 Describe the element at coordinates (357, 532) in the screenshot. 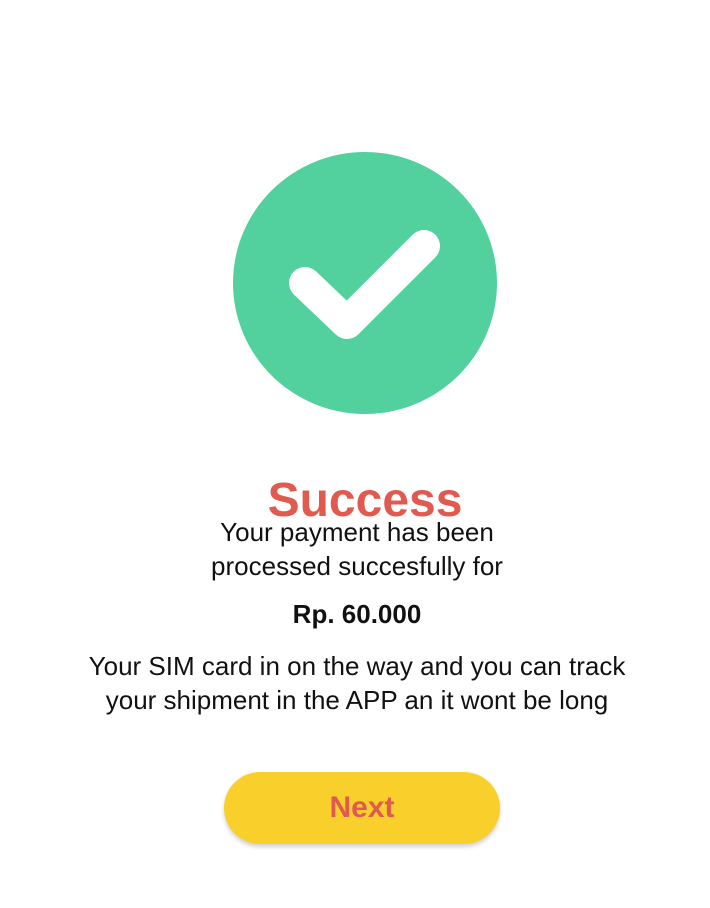

I see `payment-message-line-1: Your payment has been` at that location.